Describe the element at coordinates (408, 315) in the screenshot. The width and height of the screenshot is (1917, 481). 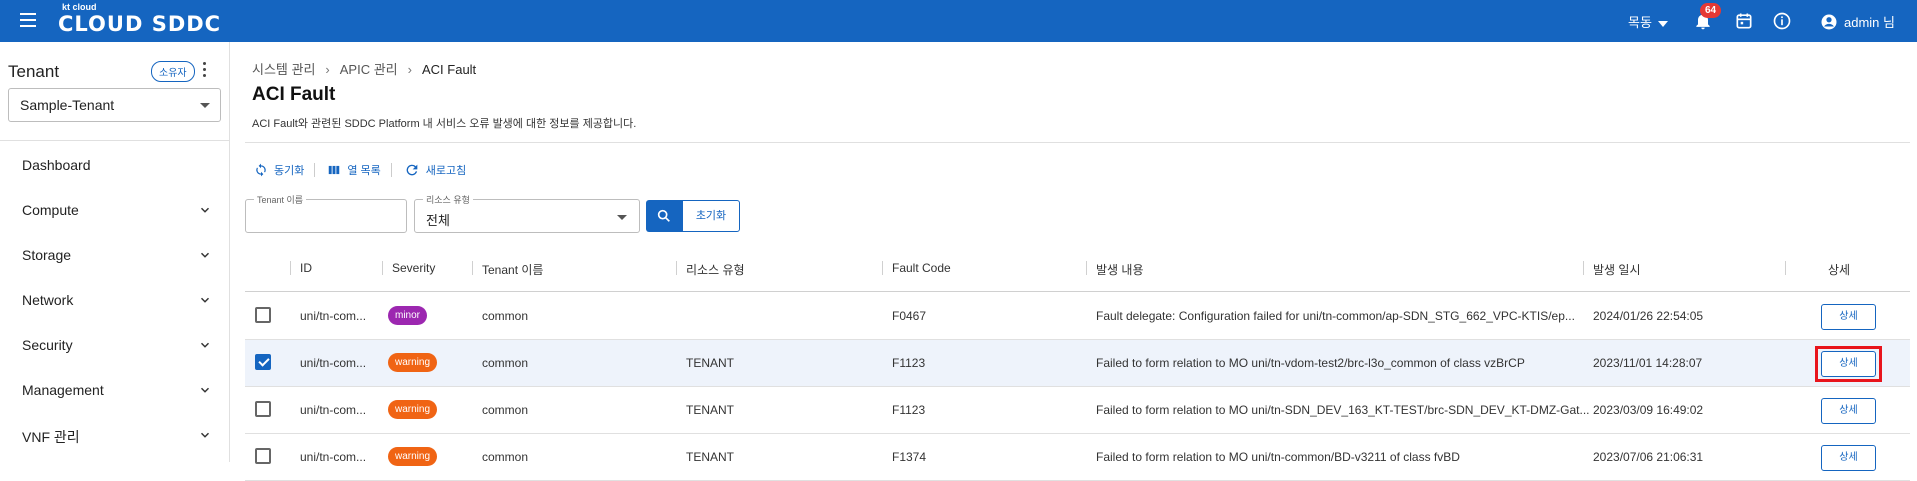
I see `severity-badge: minor` at that location.